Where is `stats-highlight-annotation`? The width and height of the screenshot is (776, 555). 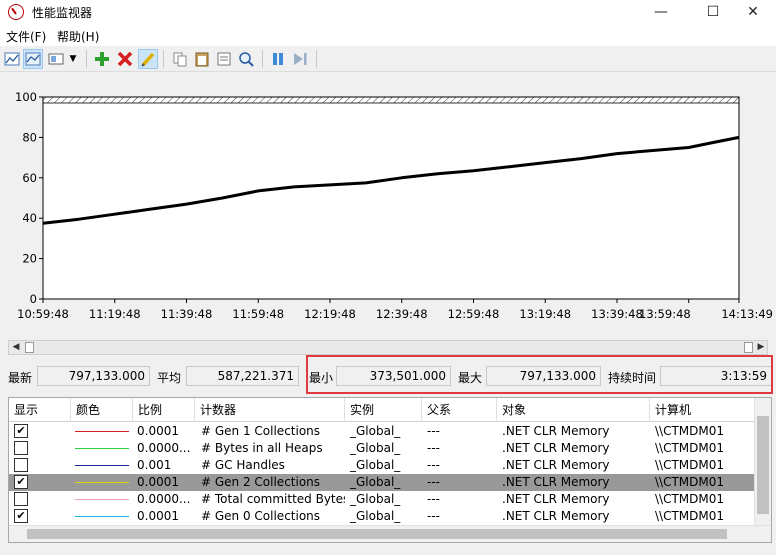 stats-highlight-annotation is located at coordinates (539, 374).